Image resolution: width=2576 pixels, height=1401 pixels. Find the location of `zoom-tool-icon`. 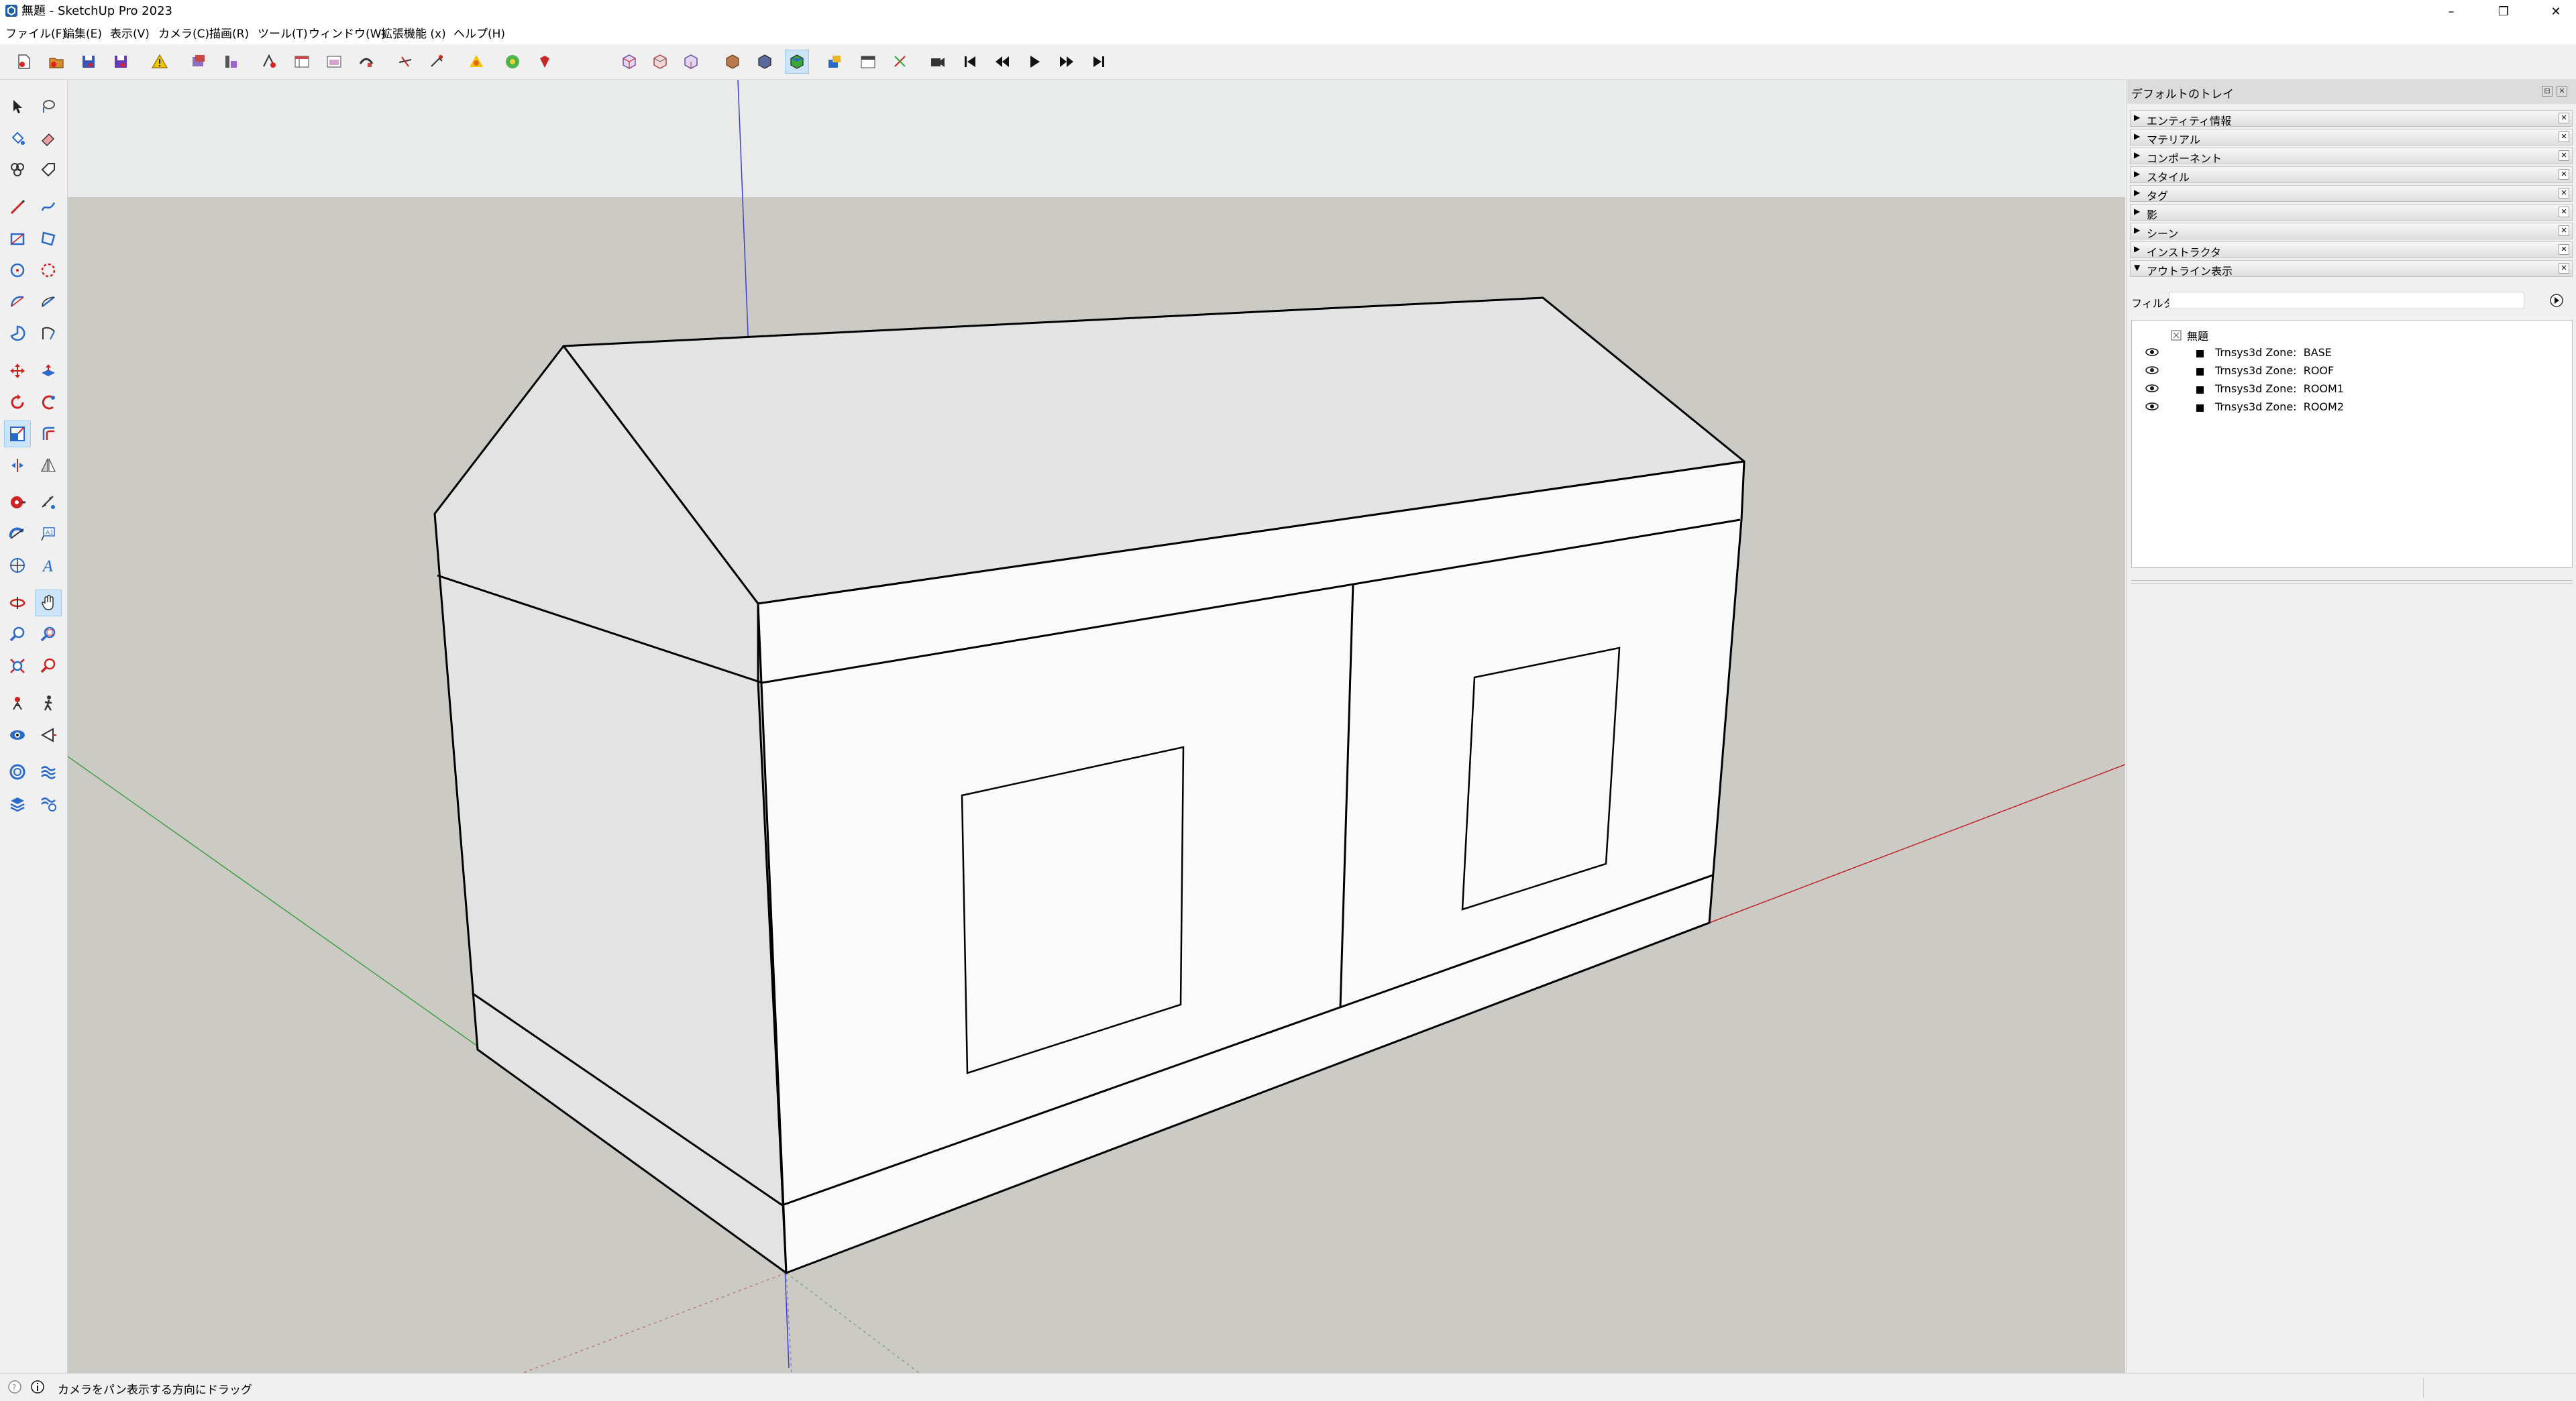

zoom-tool-icon is located at coordinates (17, 634).